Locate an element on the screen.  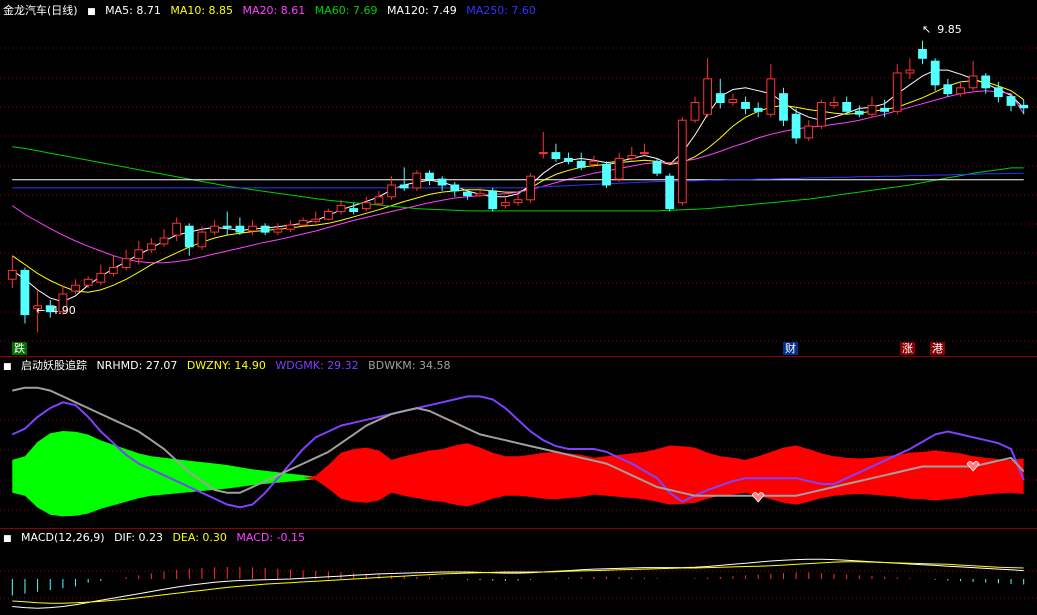
indicator-title: 启动妖股追踪 is located at coordinates (54, 365).